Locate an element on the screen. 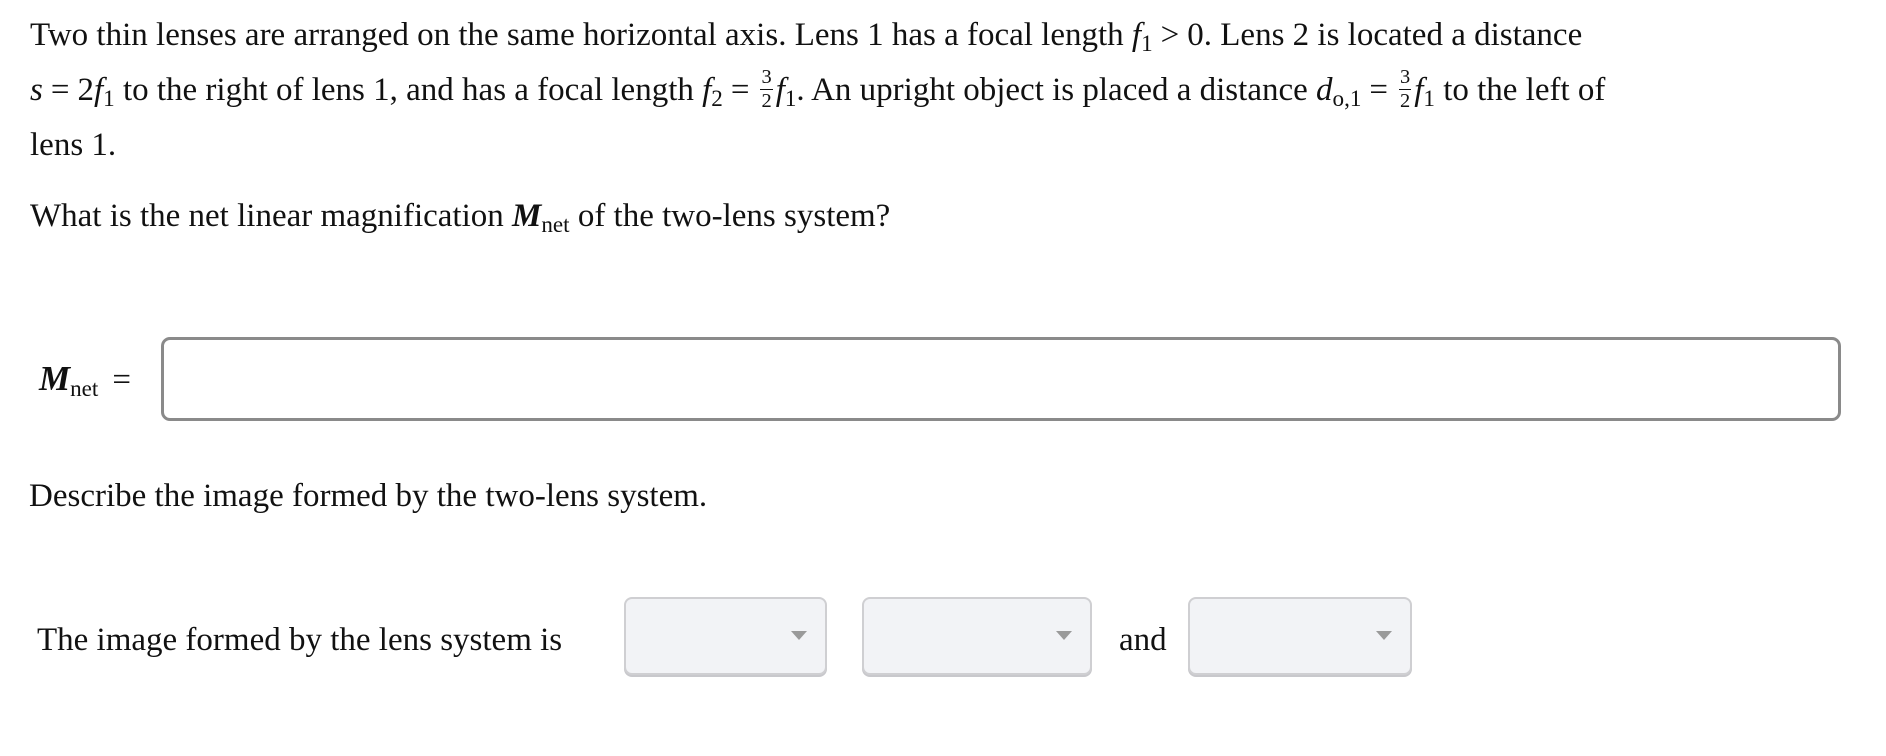 The height and width of the screenshot is (756, 1886). magnification-answer-row: Mnet = is located at coordinates (943, 379).